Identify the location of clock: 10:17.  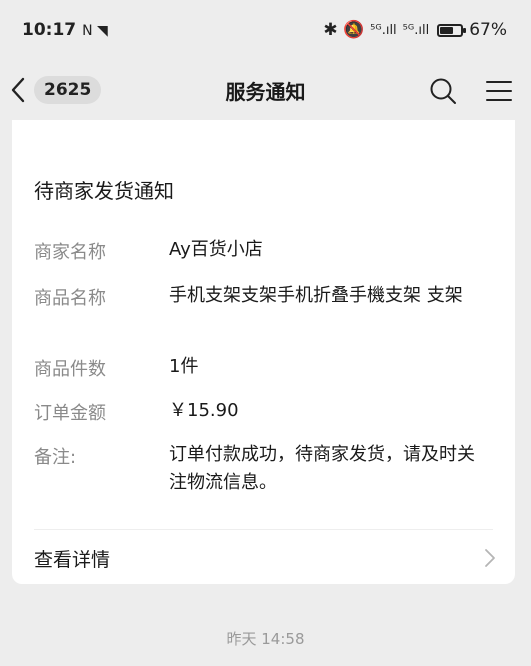
(49, 30).